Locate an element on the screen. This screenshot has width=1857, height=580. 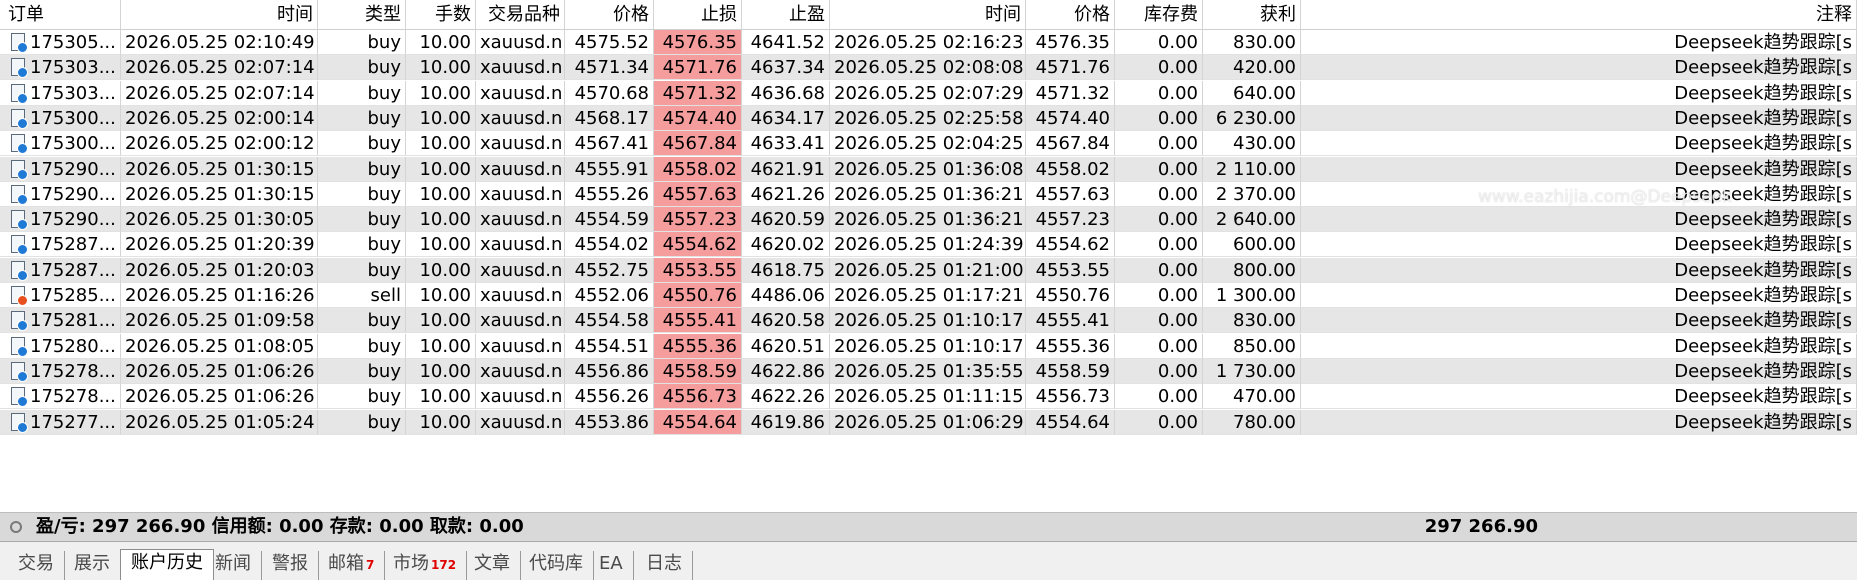
cell-open-time: 2026.05.25 01:06:26 is located at coordinates (219, 371).